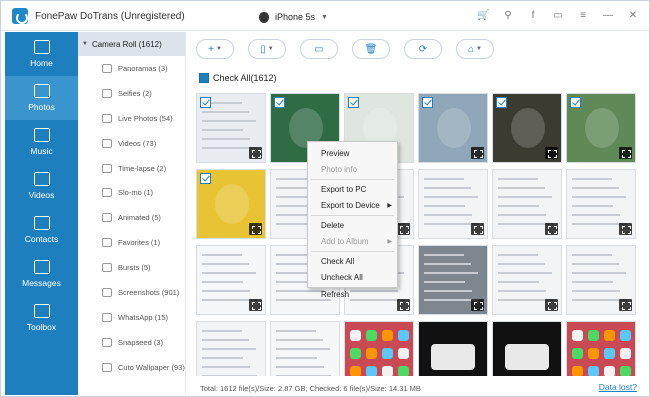 This screenshot has width=650, height=397. Describe the element at coordinates (263, 49) in the screenshot. I see `export-to-device-icon: ▯` at that location.